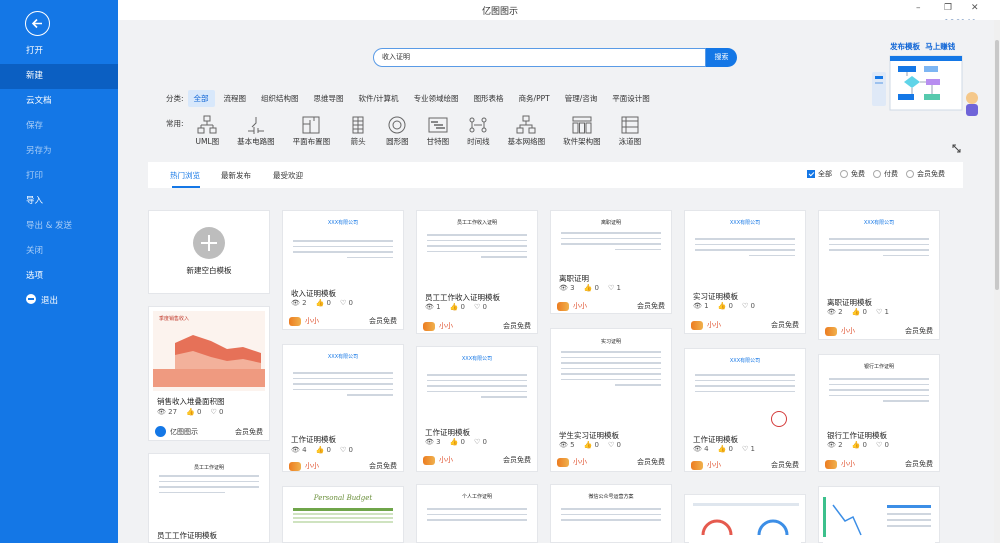  What do you see at coordinates (187, 535) in the screenshot?
I see `card-title: 员工工作证明模板` at bounding box center [187, 535].